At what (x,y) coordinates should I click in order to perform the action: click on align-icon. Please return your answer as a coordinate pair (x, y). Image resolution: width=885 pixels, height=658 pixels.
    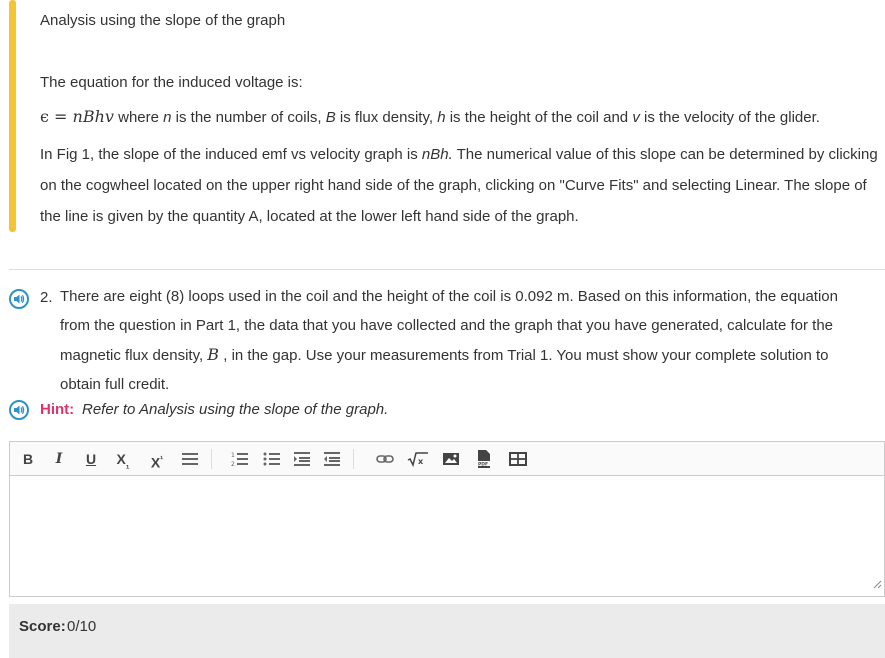
    Looking at the image, I should click on (190, 460).